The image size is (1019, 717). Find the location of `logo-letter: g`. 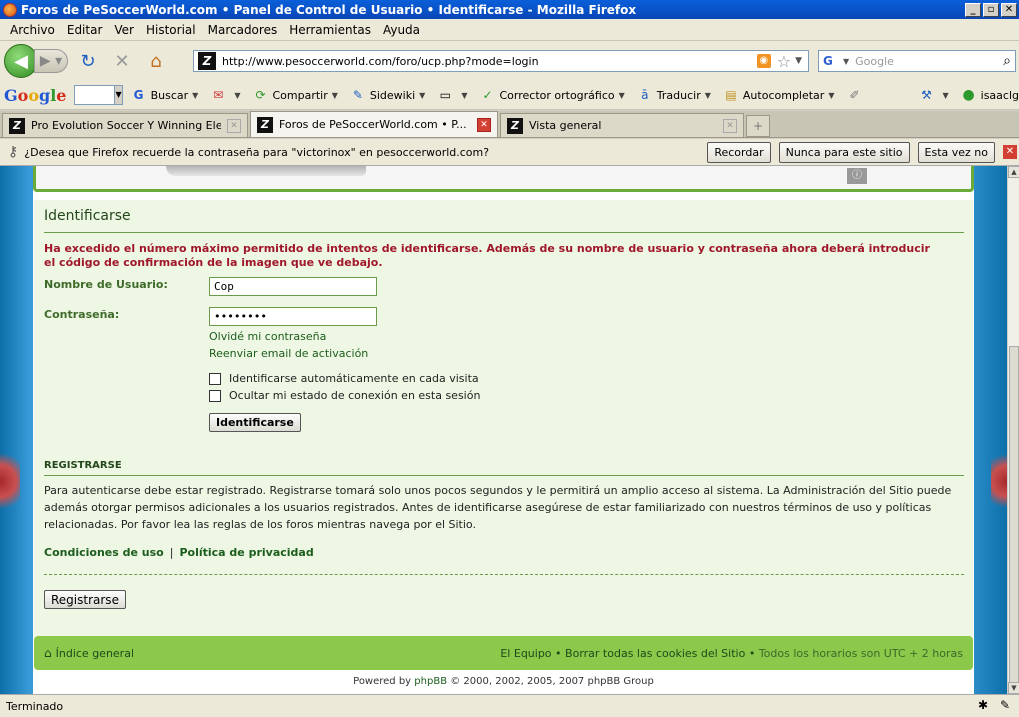

logo-letter: g is located at coordinates (45, 95).